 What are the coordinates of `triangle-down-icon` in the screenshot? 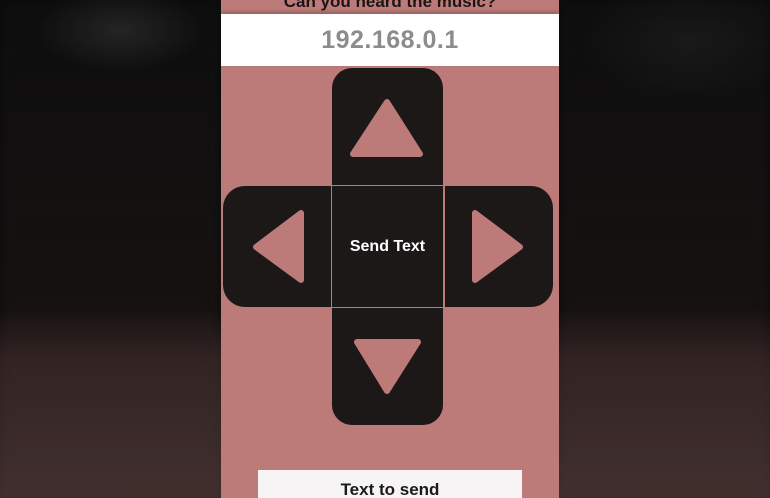 It's located at (387, 366).